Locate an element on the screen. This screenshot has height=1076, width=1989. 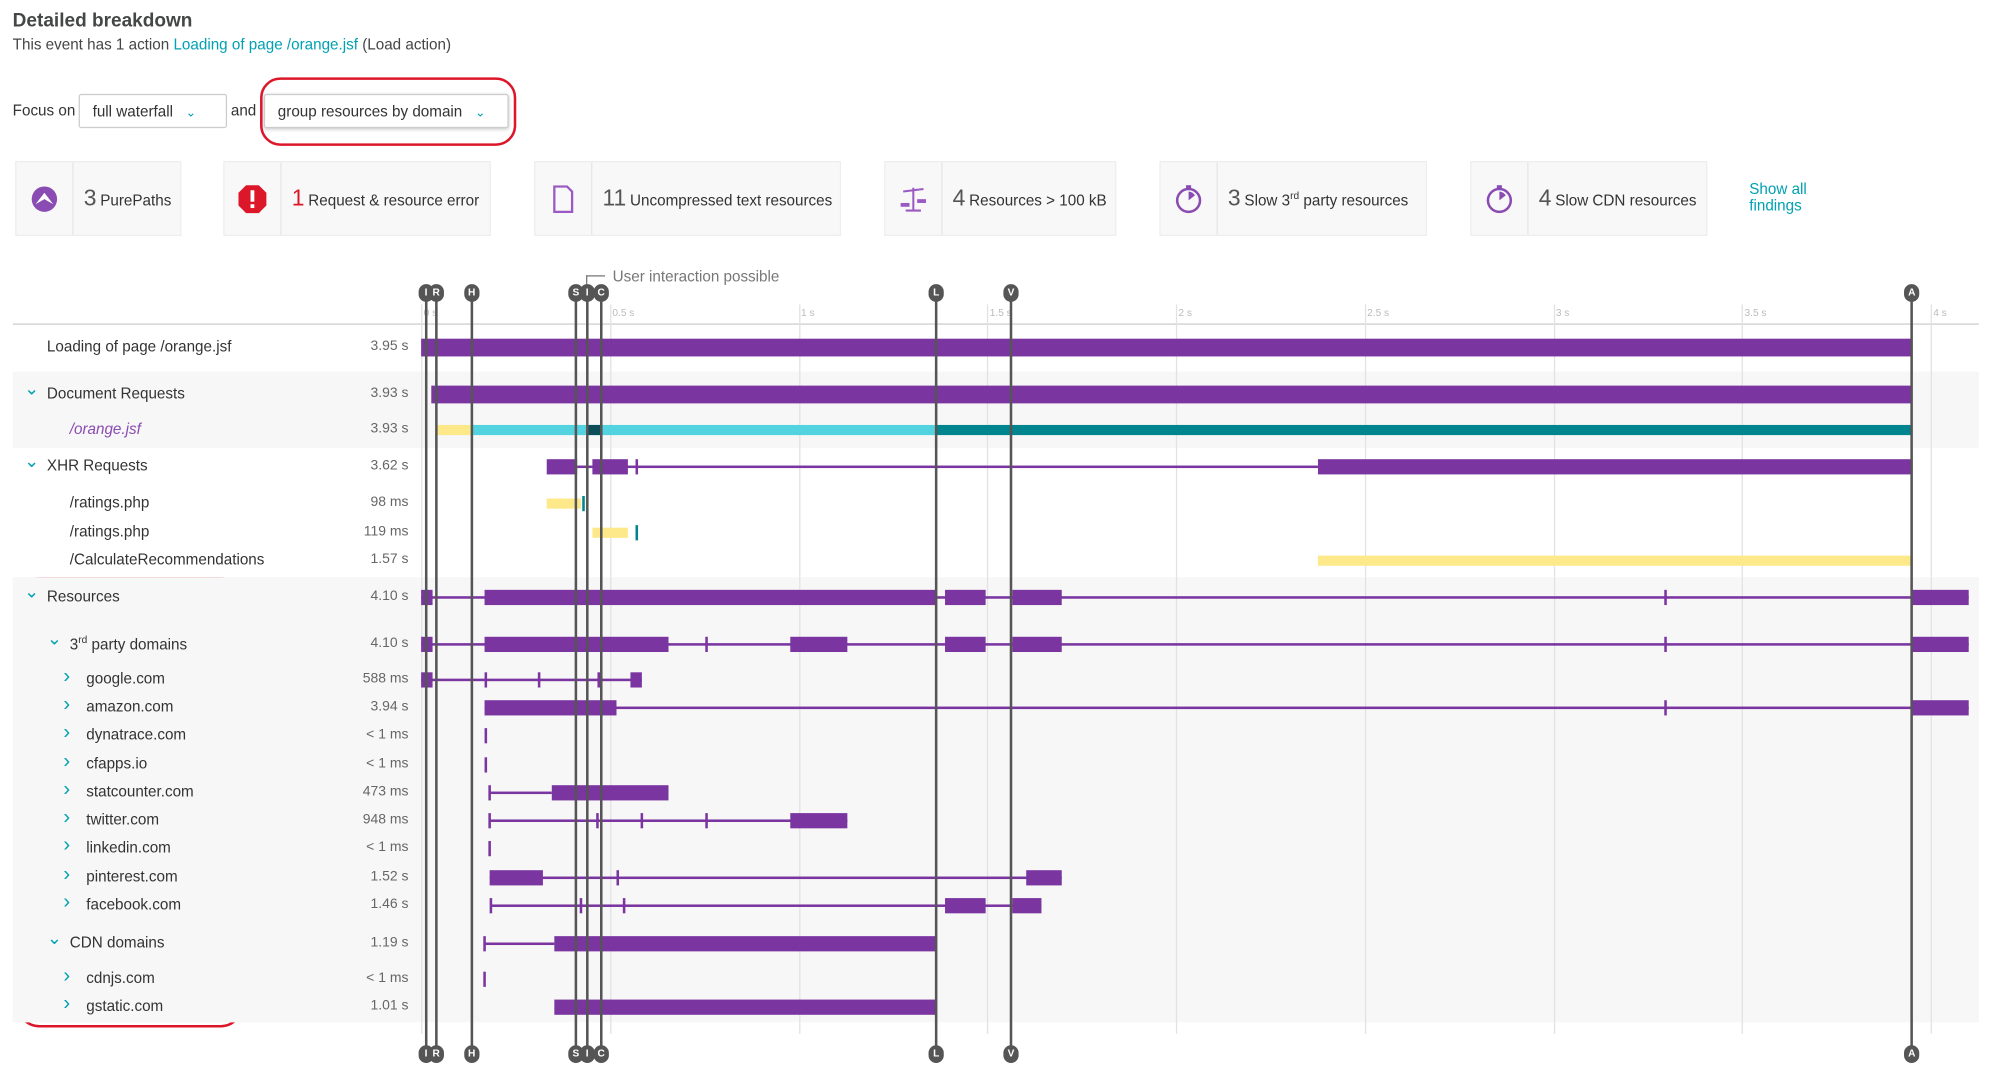
focus-dropdown: full waterfall ⌄ is located at coordinates (153, 111).